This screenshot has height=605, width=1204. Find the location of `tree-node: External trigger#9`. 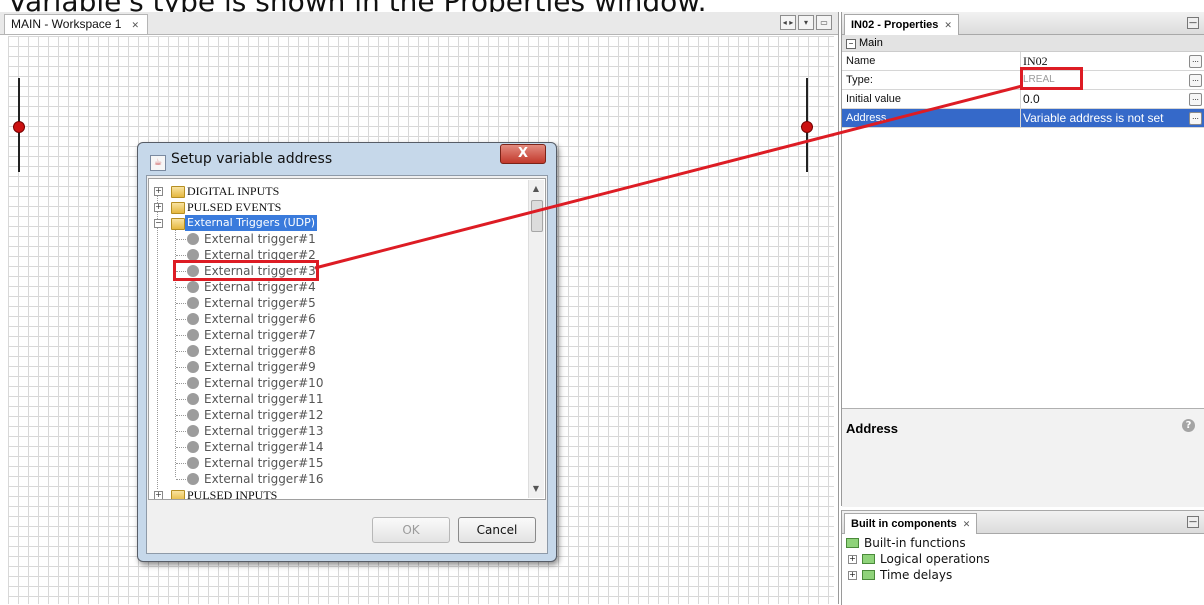

tree-node: External trigger#9 is located at coordinates (339, 367).